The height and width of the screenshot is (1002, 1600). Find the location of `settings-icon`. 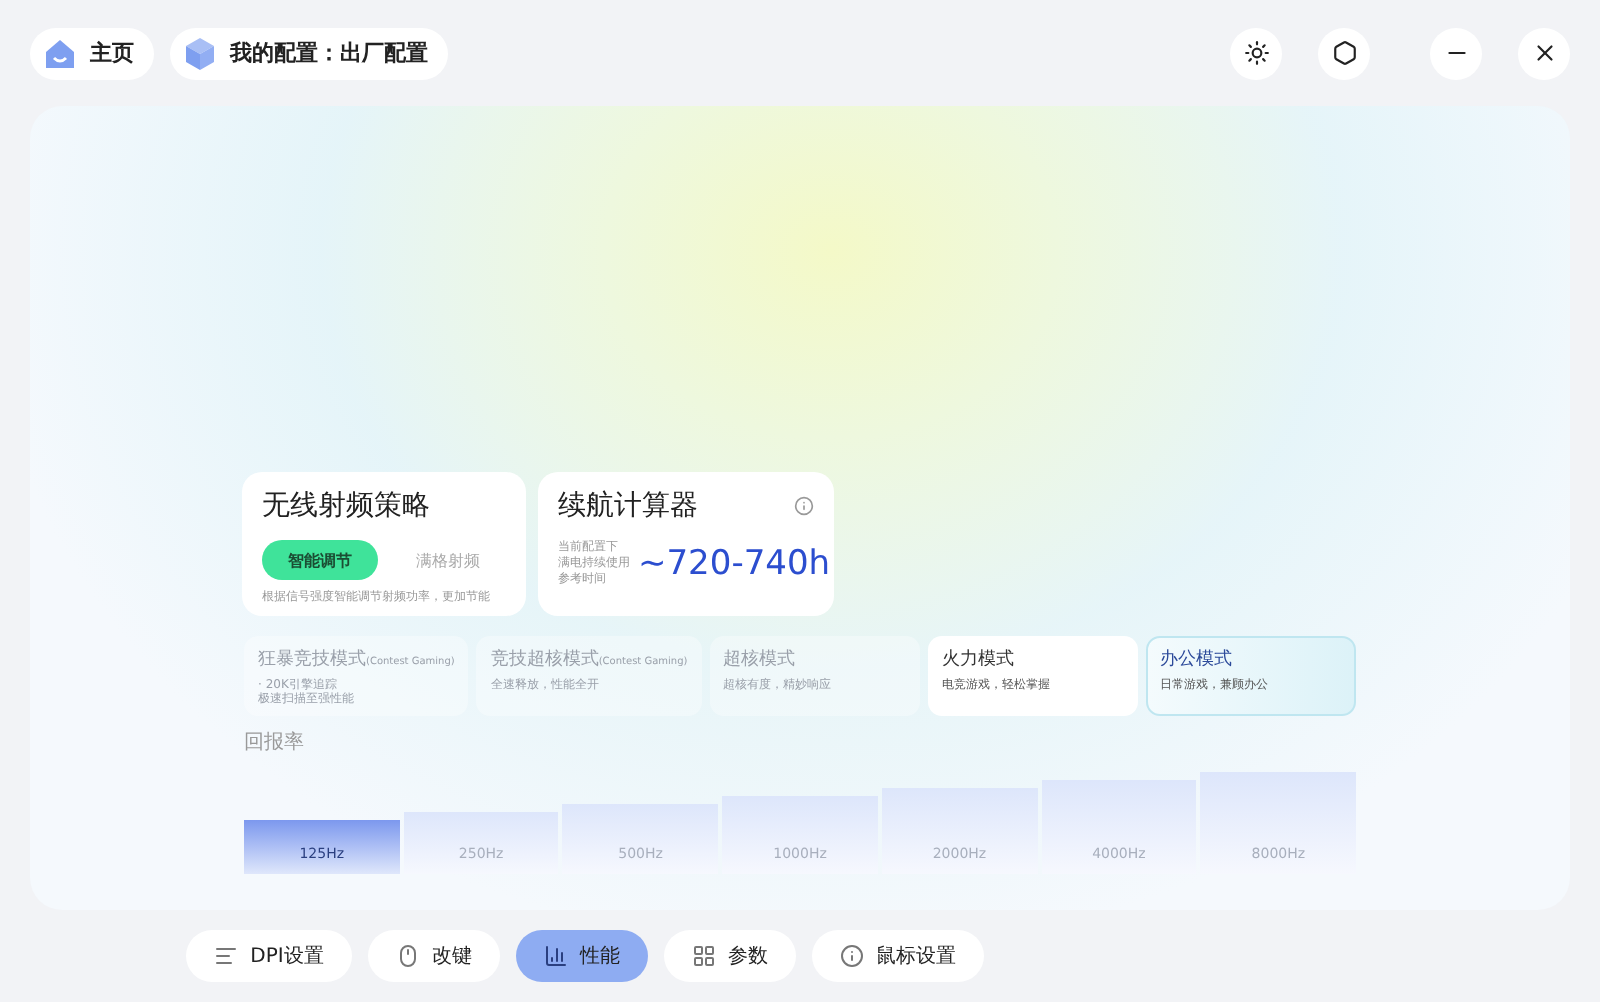

settings-icon is located at coordinates (1344, 53).